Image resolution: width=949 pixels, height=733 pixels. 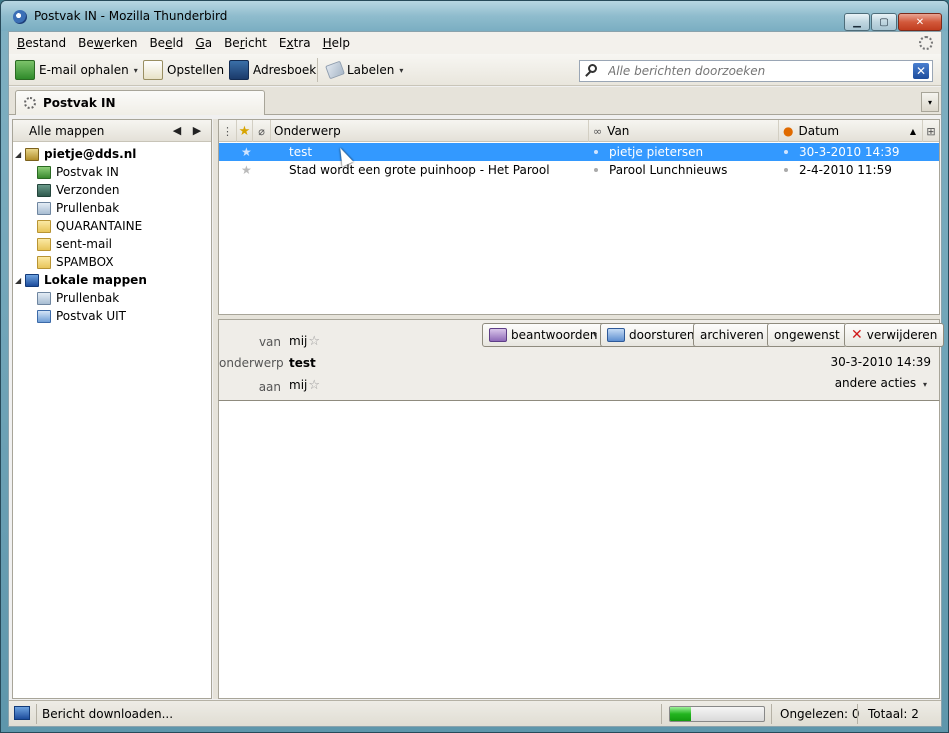 I want to click on folder-item: ◢ Lokale mappen, so click(x=112, y=280).